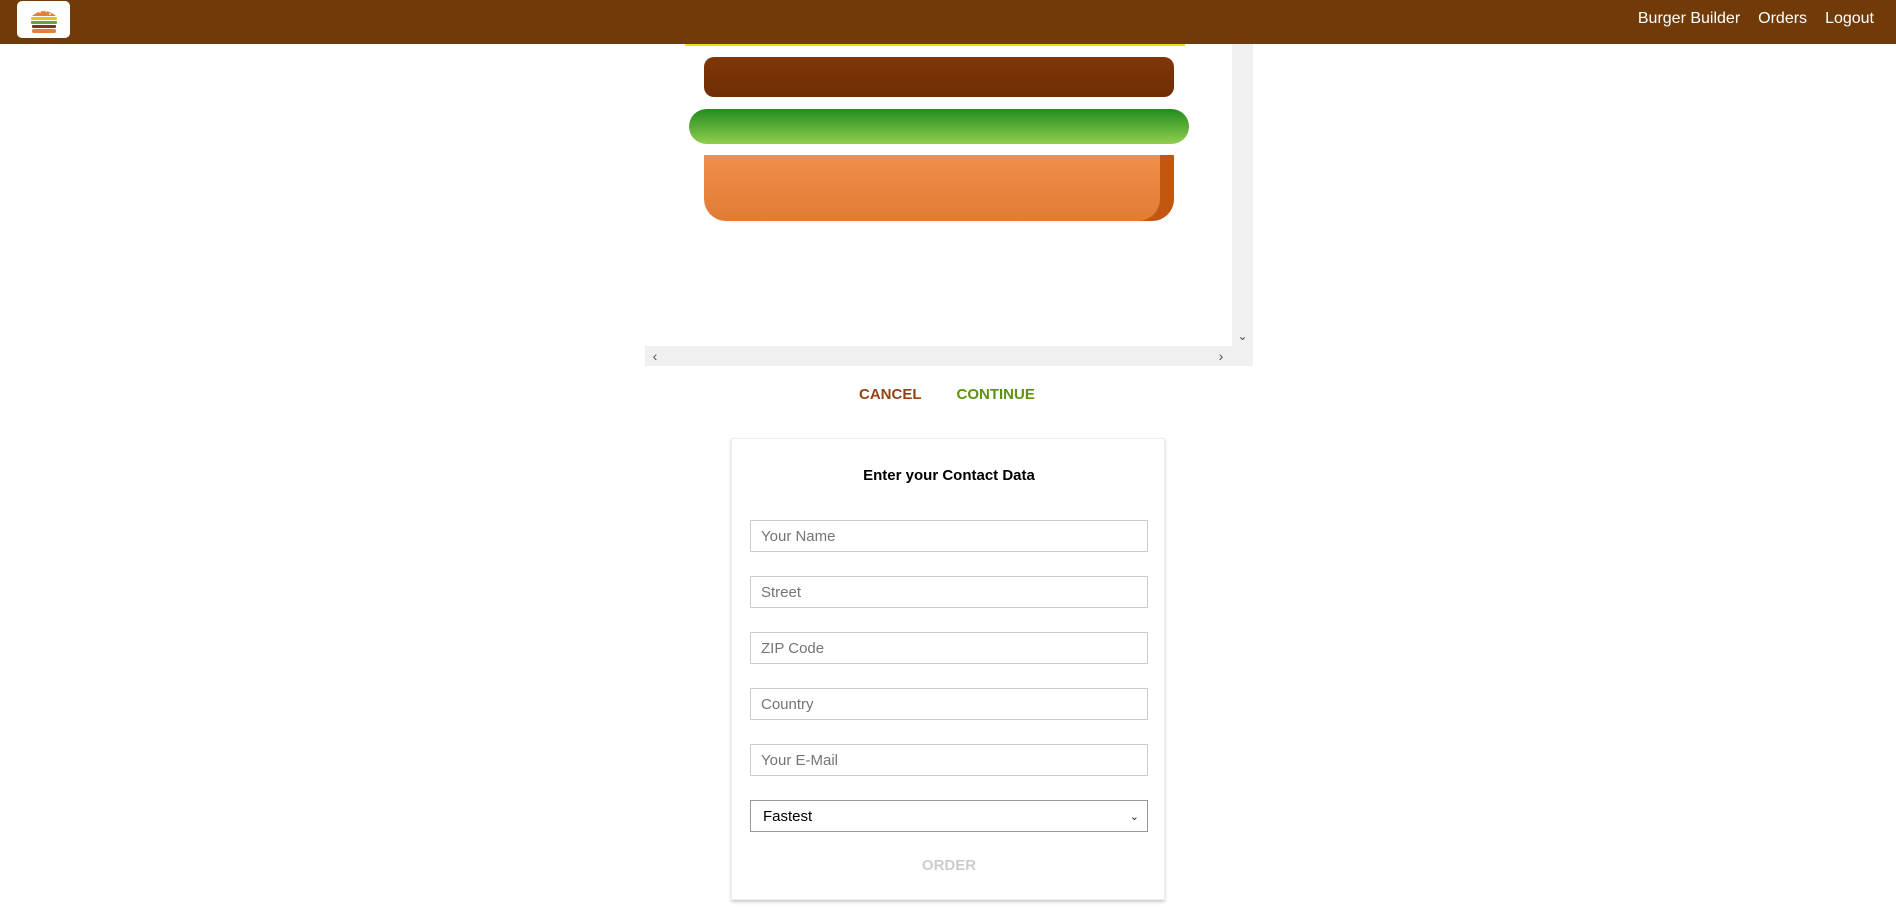  I want to click on vertical-scrollbar: ⌄, so click(1242, 195).